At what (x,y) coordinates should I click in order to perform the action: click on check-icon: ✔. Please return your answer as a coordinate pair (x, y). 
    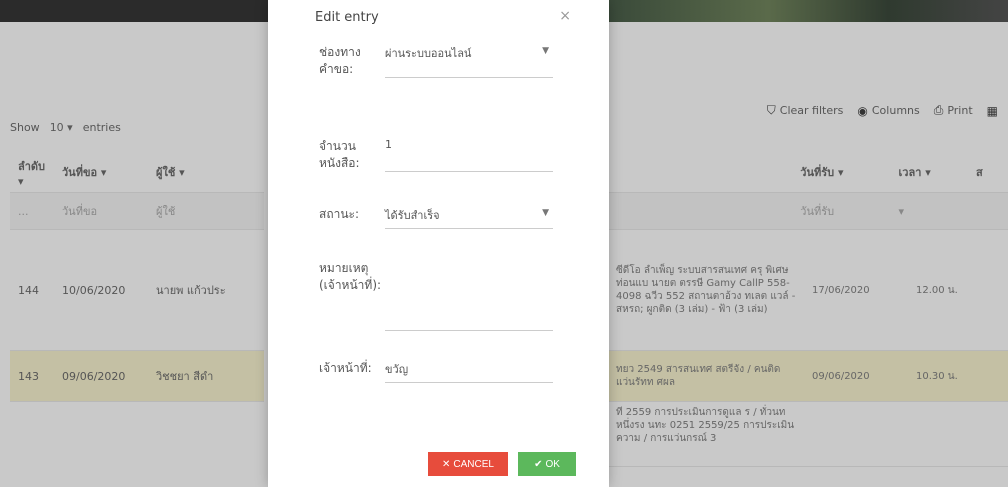
    Looking at the image, I should click on (538, 464).